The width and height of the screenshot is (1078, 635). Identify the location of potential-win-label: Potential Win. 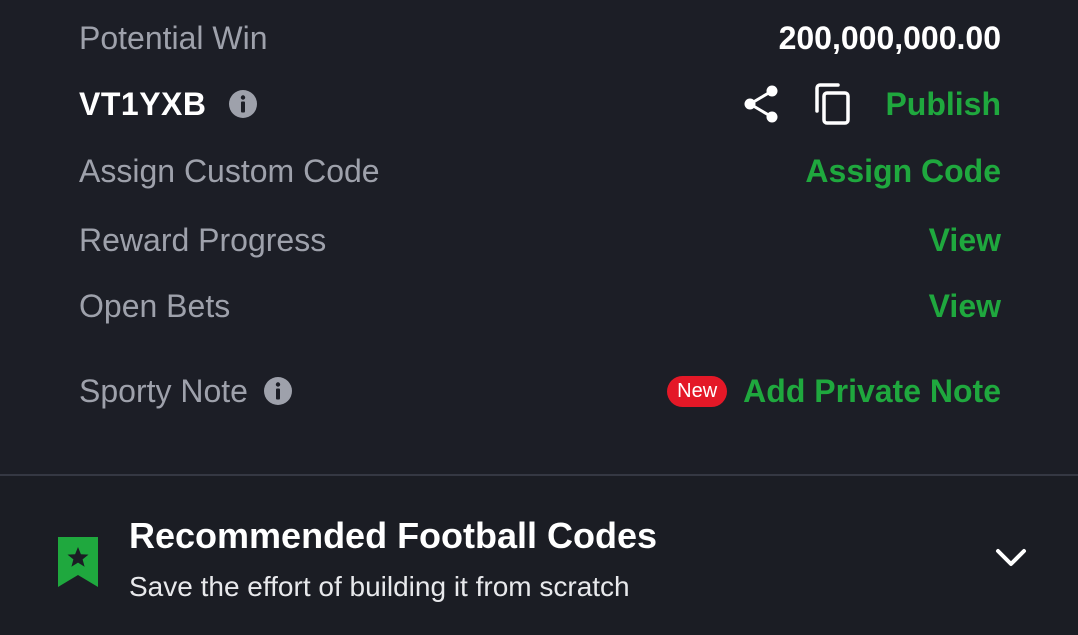
(173, 37).